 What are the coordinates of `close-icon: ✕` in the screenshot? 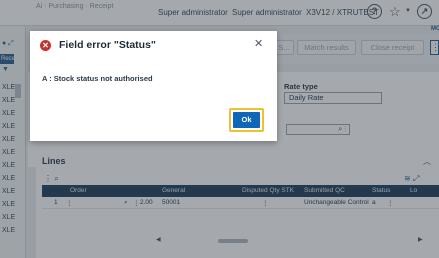 It's located at (258, 44).